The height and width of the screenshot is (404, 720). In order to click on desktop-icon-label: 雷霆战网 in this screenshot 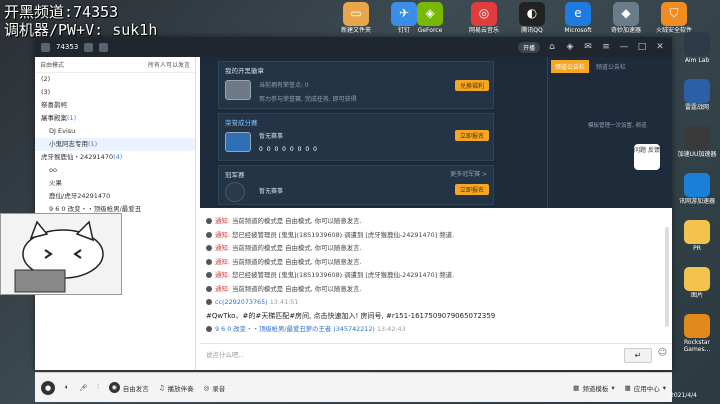, I will do `click(696, 107)`.